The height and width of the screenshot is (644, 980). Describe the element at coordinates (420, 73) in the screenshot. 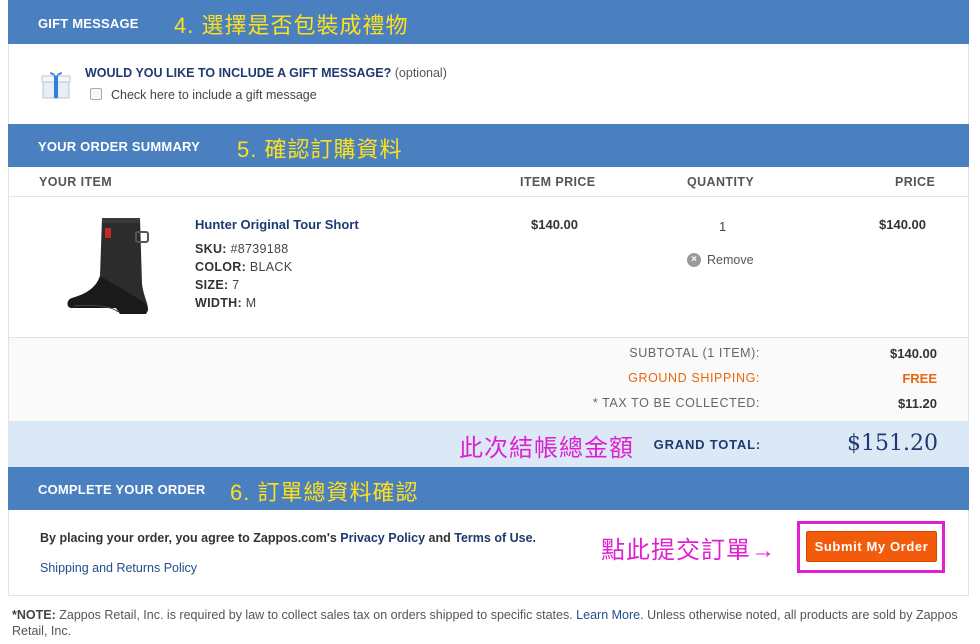

I see `gift-optional-label: (optional)` at that location.